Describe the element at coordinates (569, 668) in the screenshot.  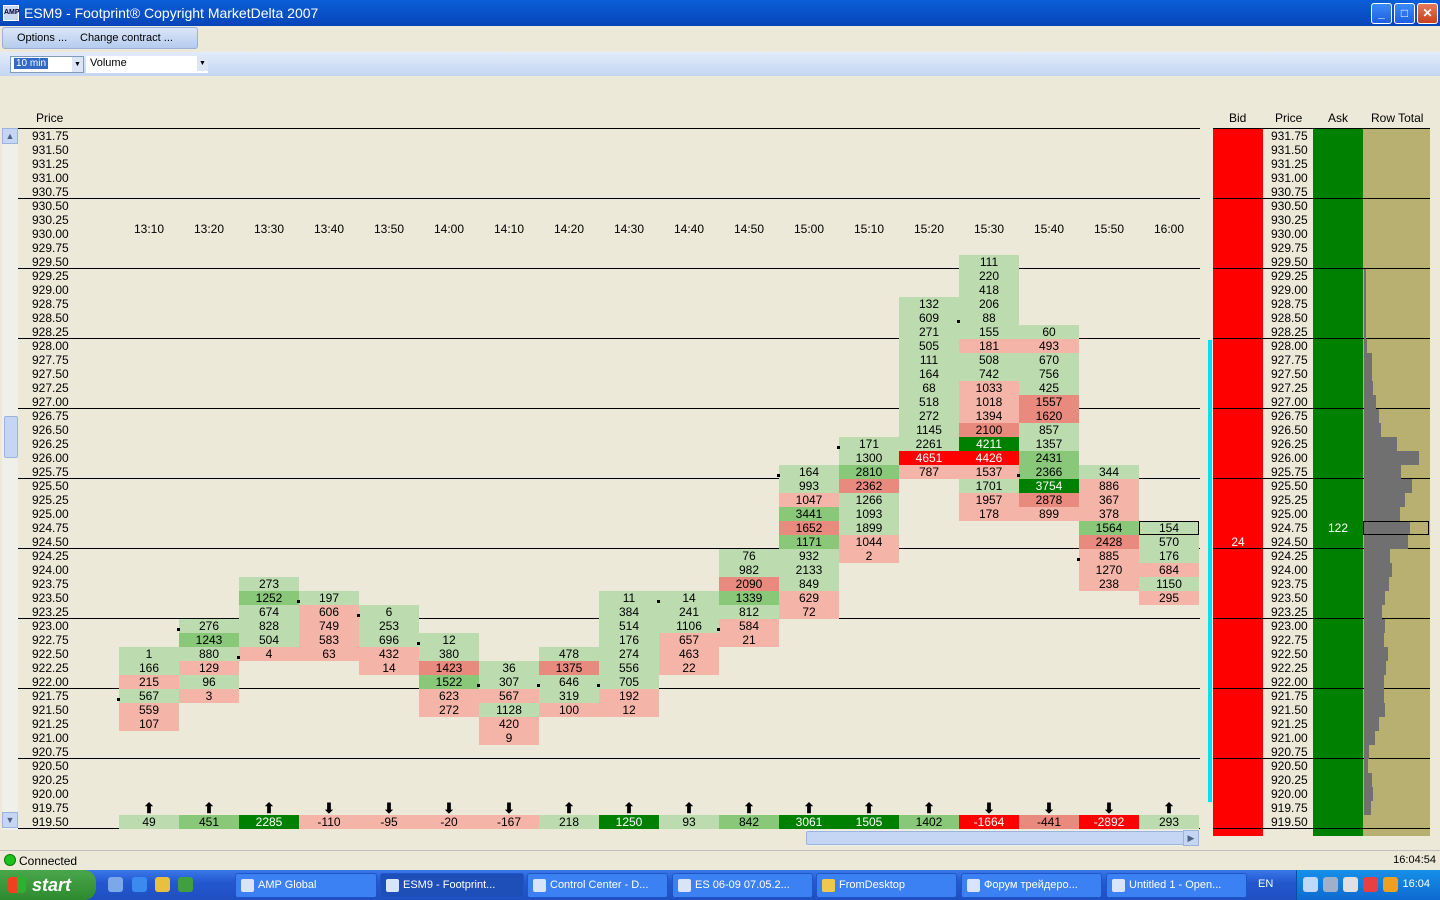
I see `footprint-cell: 1375` at that location.